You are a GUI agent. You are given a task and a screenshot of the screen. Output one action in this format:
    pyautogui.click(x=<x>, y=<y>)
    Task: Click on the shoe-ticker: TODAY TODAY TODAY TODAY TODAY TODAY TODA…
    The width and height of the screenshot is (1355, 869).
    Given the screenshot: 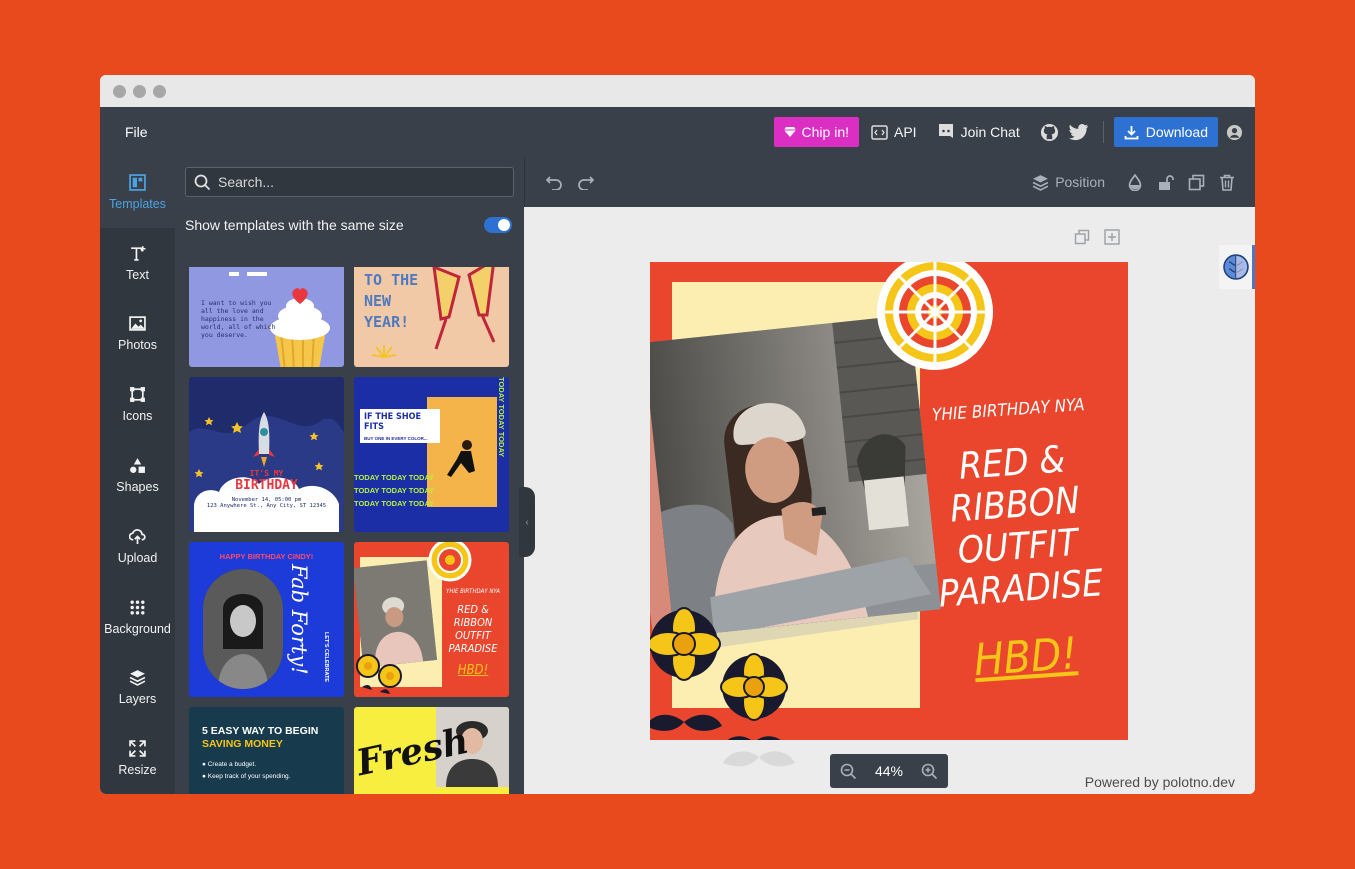 What is the action you would take?
    pyautogui.click(x=394, y=490)
    